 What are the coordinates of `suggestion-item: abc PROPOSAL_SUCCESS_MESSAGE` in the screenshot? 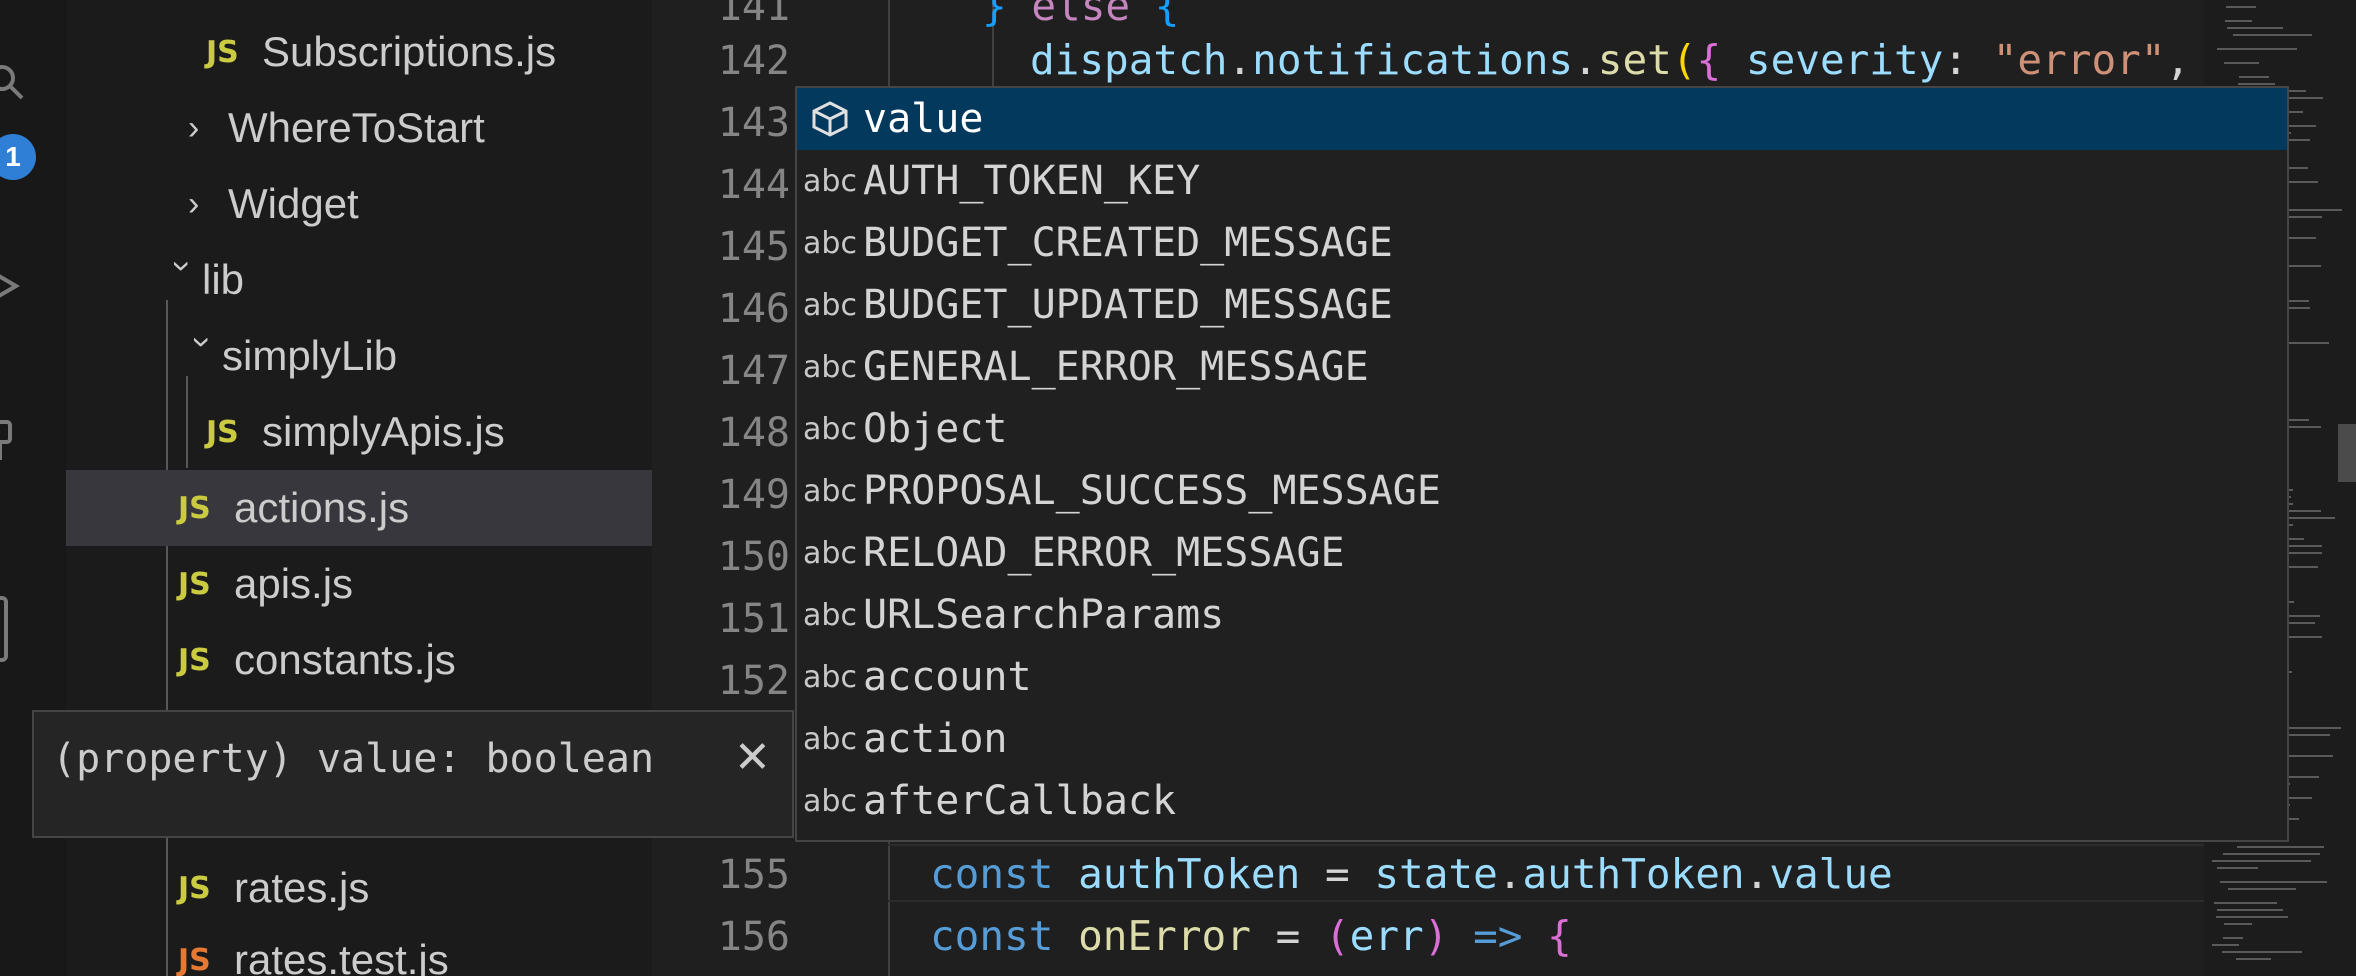 It's located at (1542, 491).